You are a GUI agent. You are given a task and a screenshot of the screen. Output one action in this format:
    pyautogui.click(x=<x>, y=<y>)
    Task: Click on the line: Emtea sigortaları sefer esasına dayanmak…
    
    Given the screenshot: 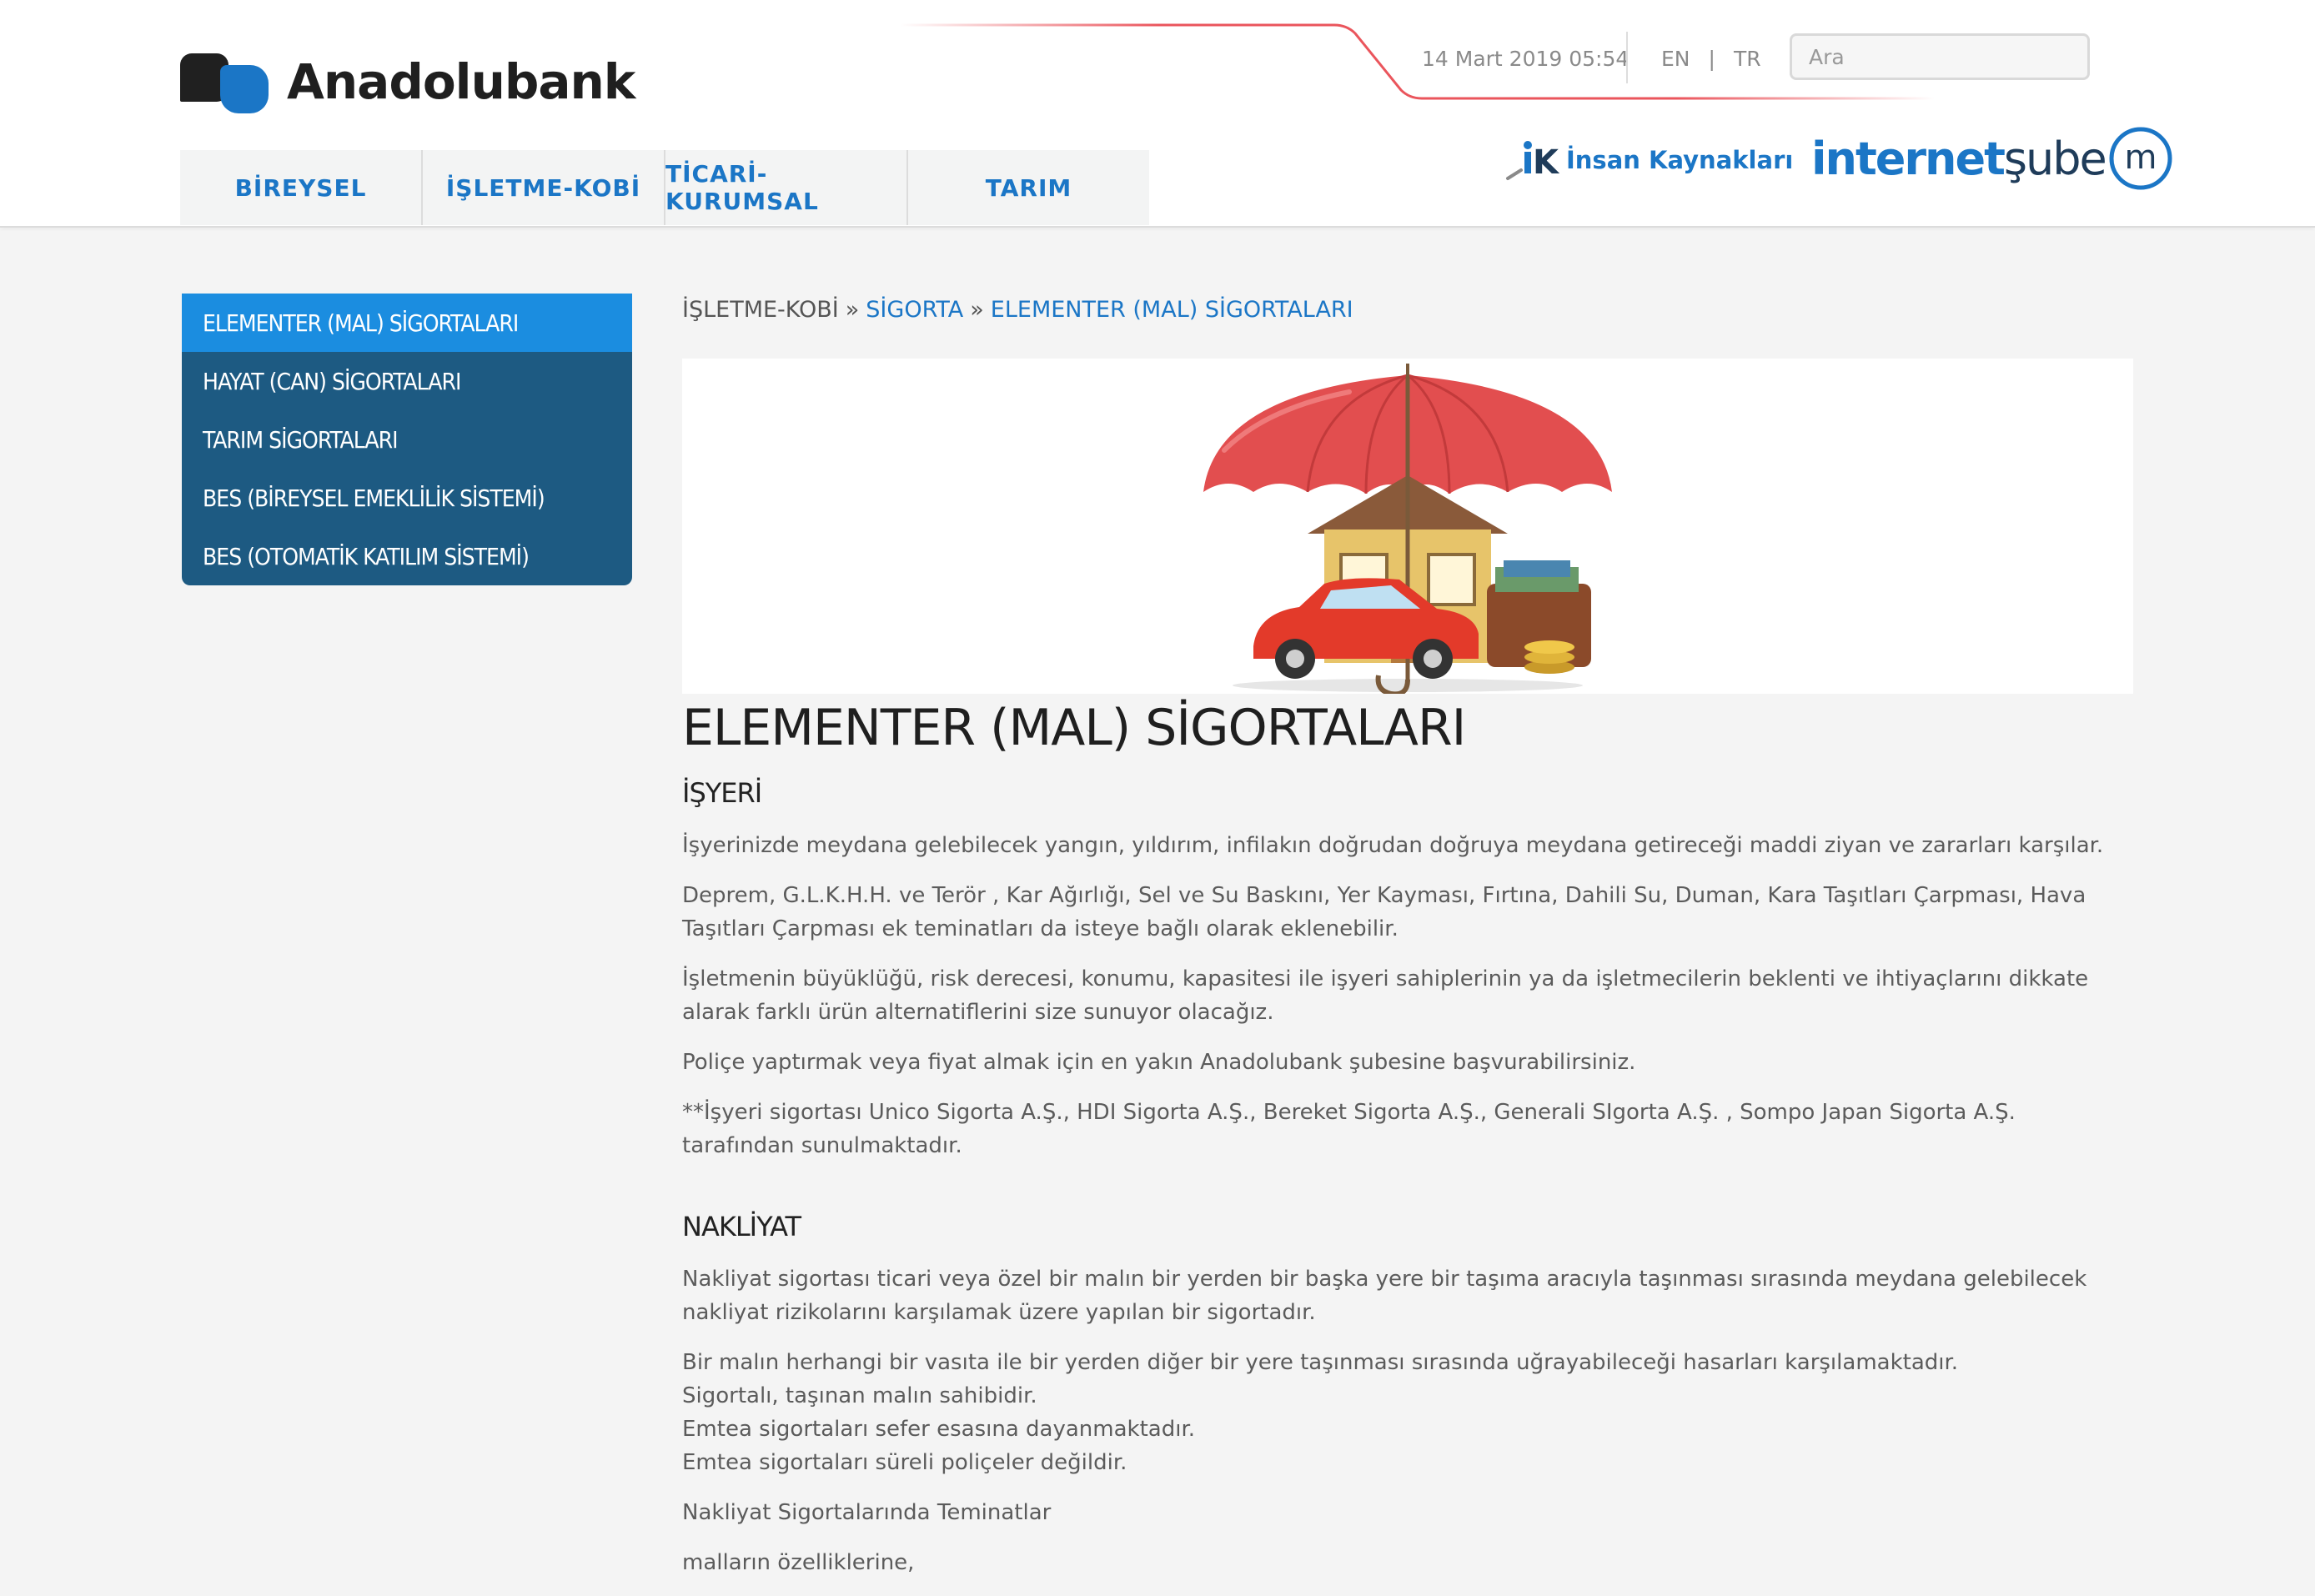 What is the action you would take?
    pyautogui.click(x=939, y=1429)
    